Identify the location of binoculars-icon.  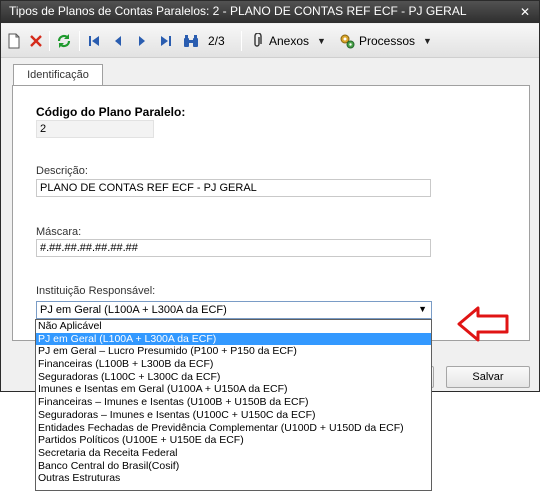
(191, 41).